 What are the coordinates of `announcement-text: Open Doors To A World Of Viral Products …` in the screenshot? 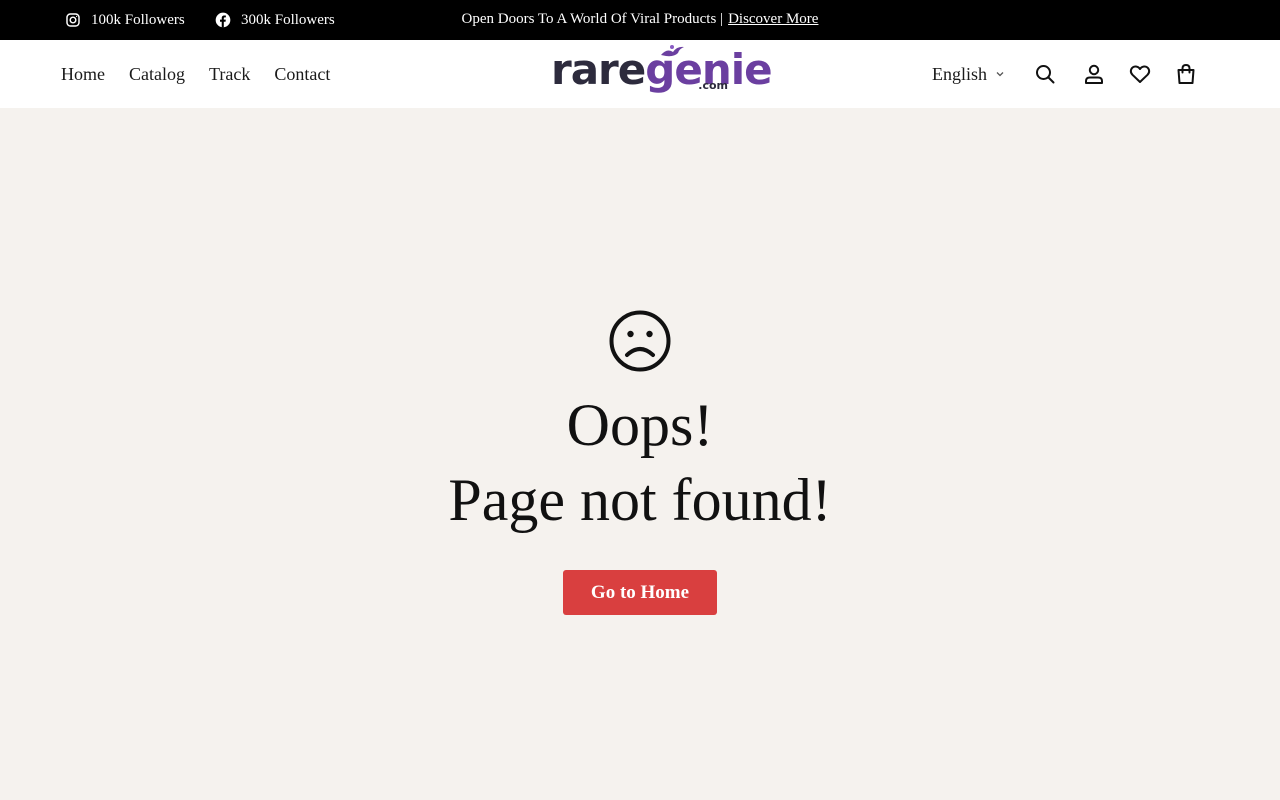 It's located at (592, 18).